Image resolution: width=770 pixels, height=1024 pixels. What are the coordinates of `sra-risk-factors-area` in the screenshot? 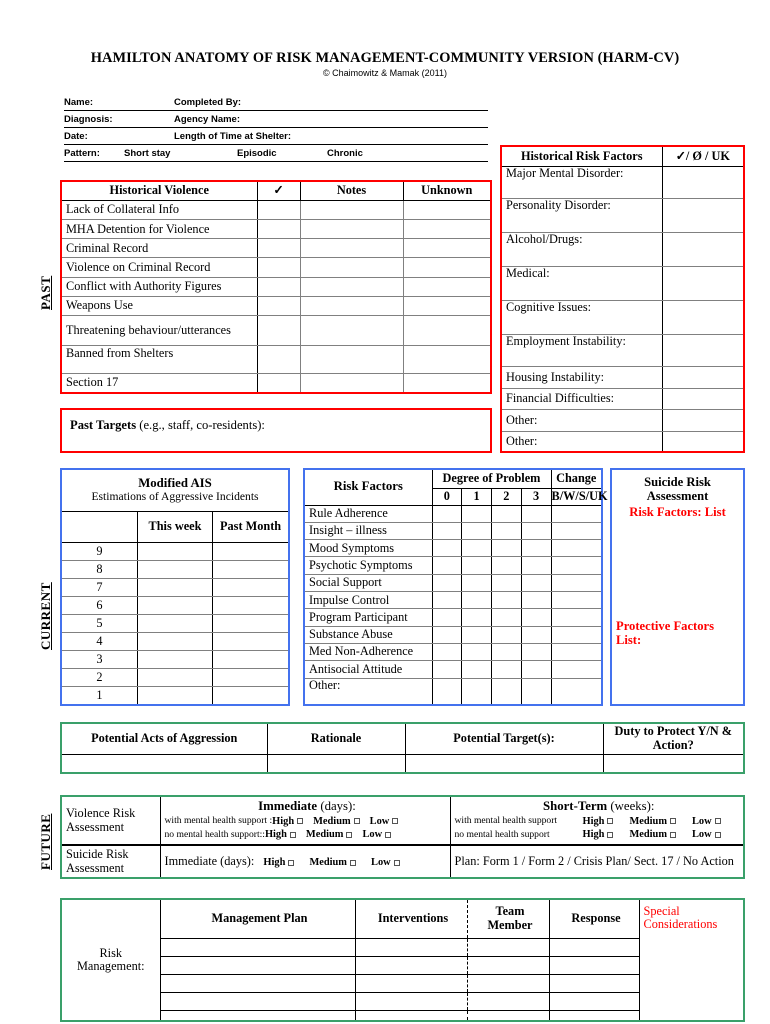 It's located at (677, 570).